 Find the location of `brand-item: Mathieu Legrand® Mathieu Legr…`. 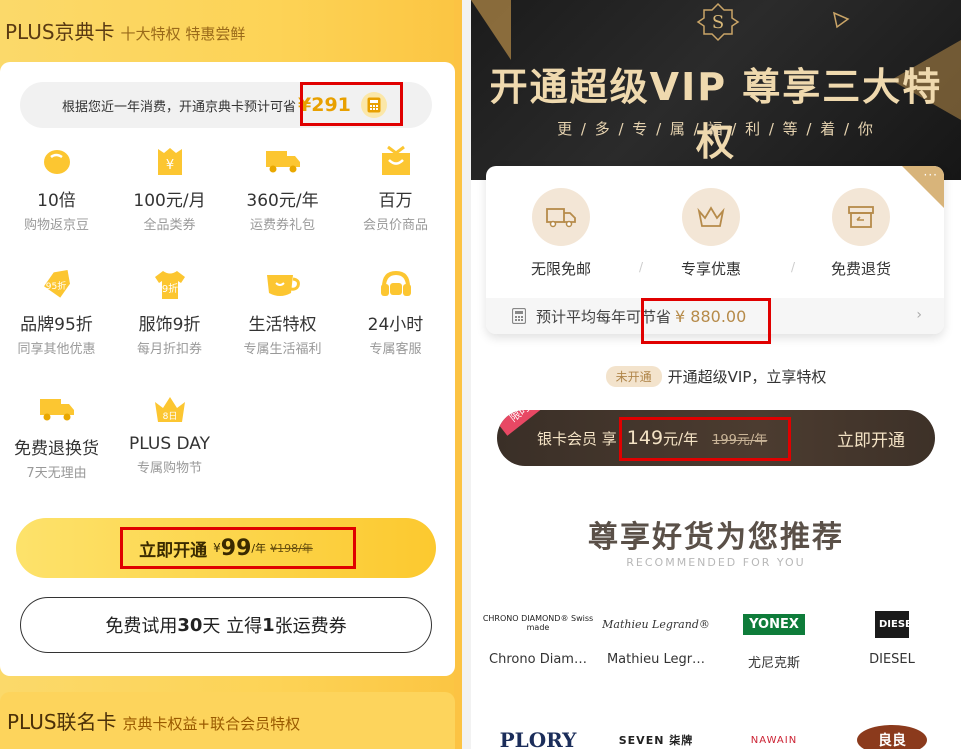

brand-item: Mathieu Legrand® Mathieu Legr… is located at coordinates (656, 637).